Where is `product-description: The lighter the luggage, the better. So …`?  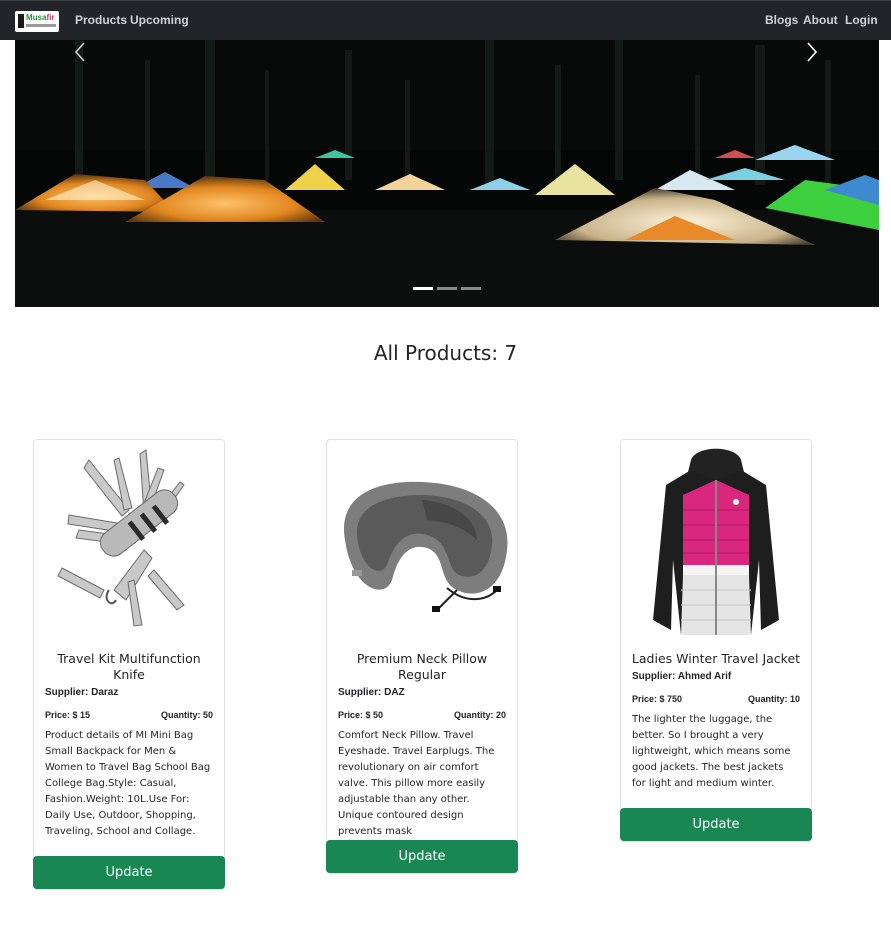
product-description: The lighter the luggage, the better. So … is located at coordinates (711, 751).